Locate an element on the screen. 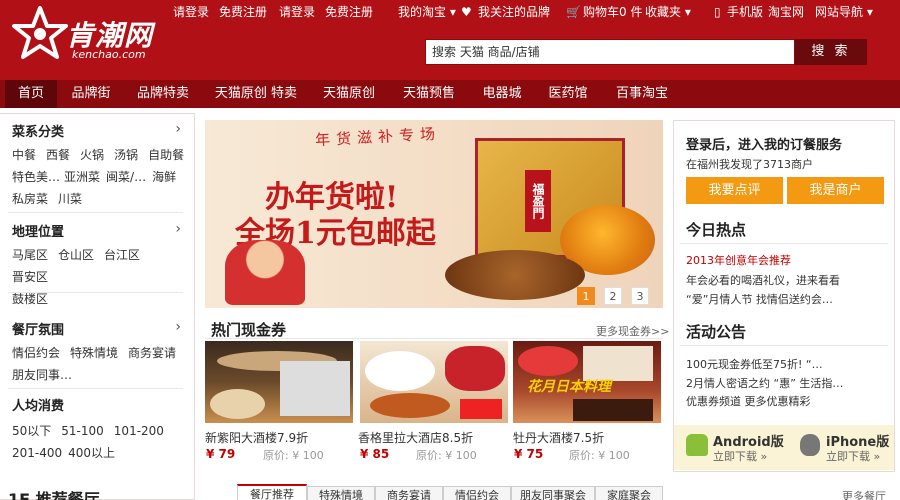 This screenshot has width=900, height=500. cuisine-link: 汤锅 is located at coordinates (126, 155).